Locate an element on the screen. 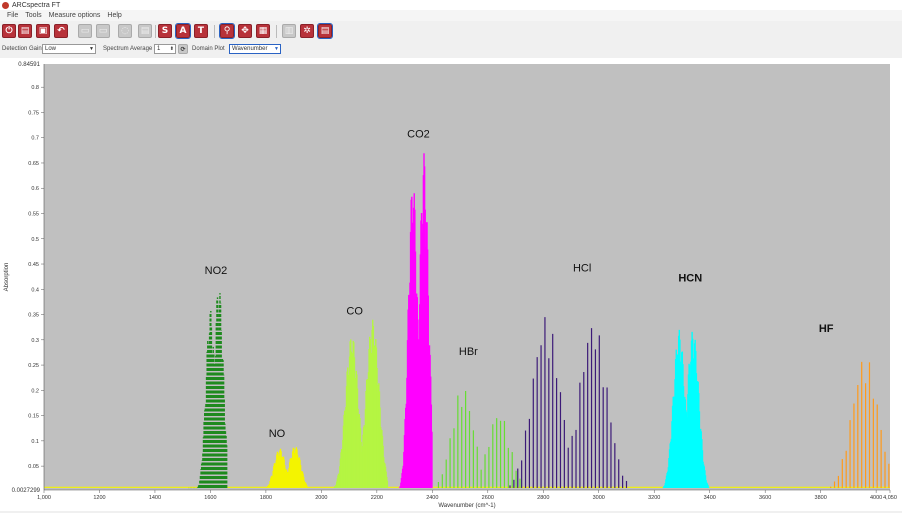  y-max-label: 0.84591 is located at coordinates (29, 65).